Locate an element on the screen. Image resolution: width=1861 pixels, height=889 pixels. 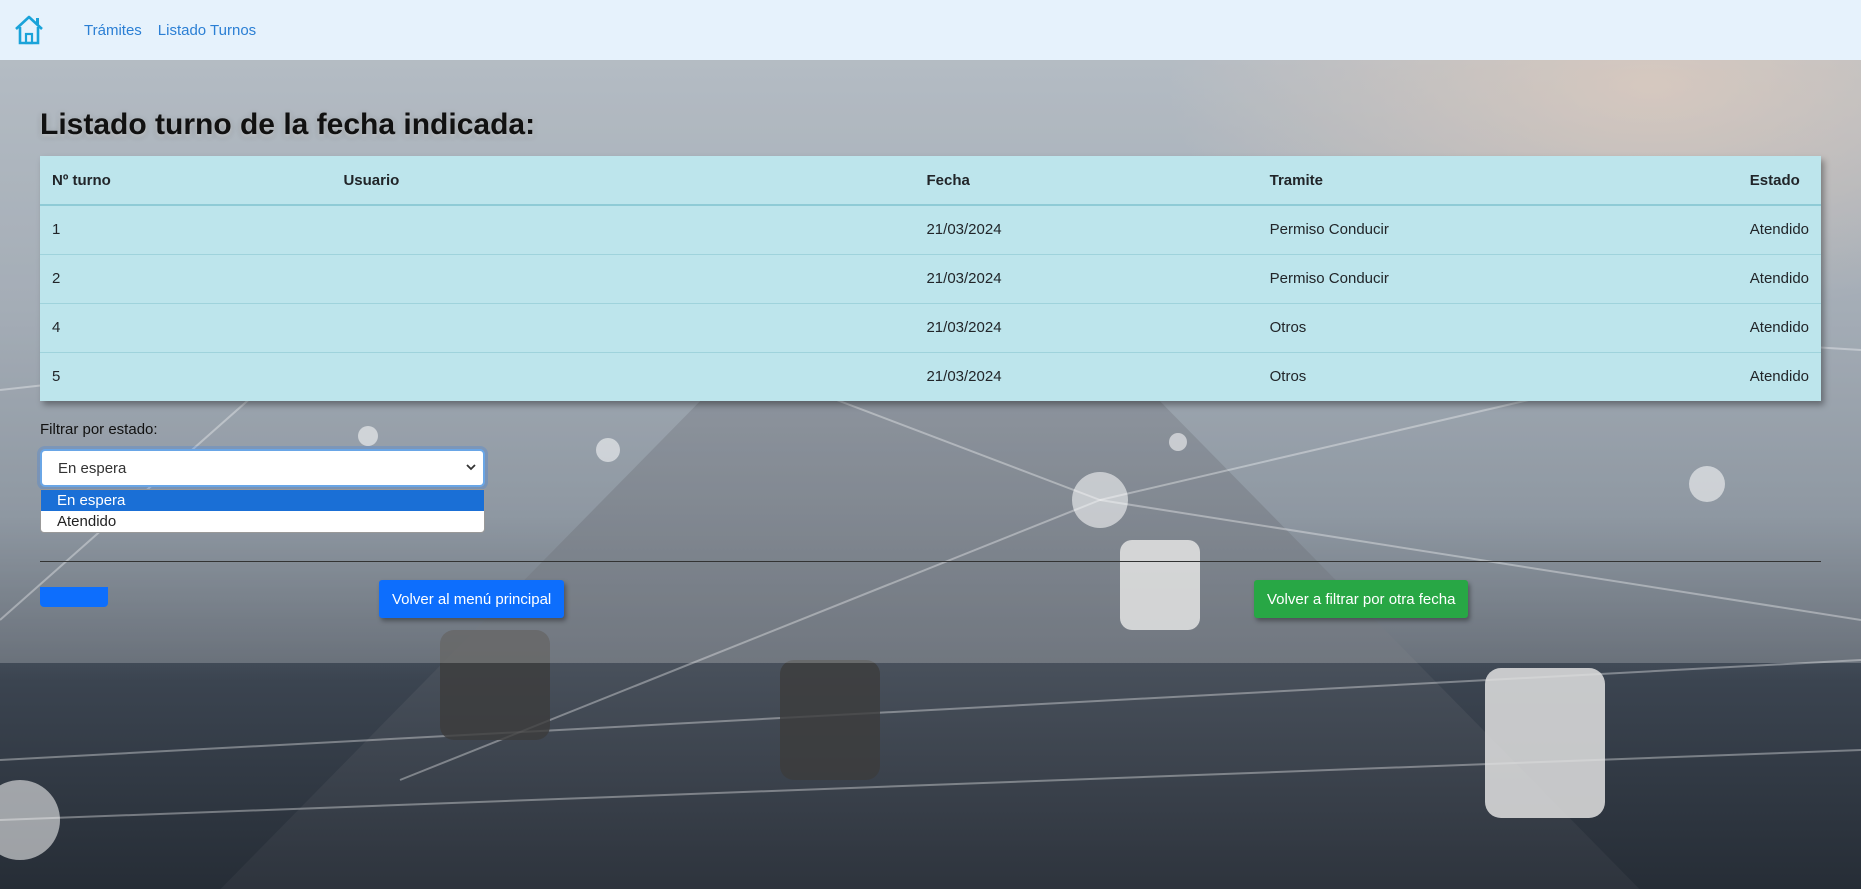
estado-select-value: En espera is located at coordinates (92, 468).